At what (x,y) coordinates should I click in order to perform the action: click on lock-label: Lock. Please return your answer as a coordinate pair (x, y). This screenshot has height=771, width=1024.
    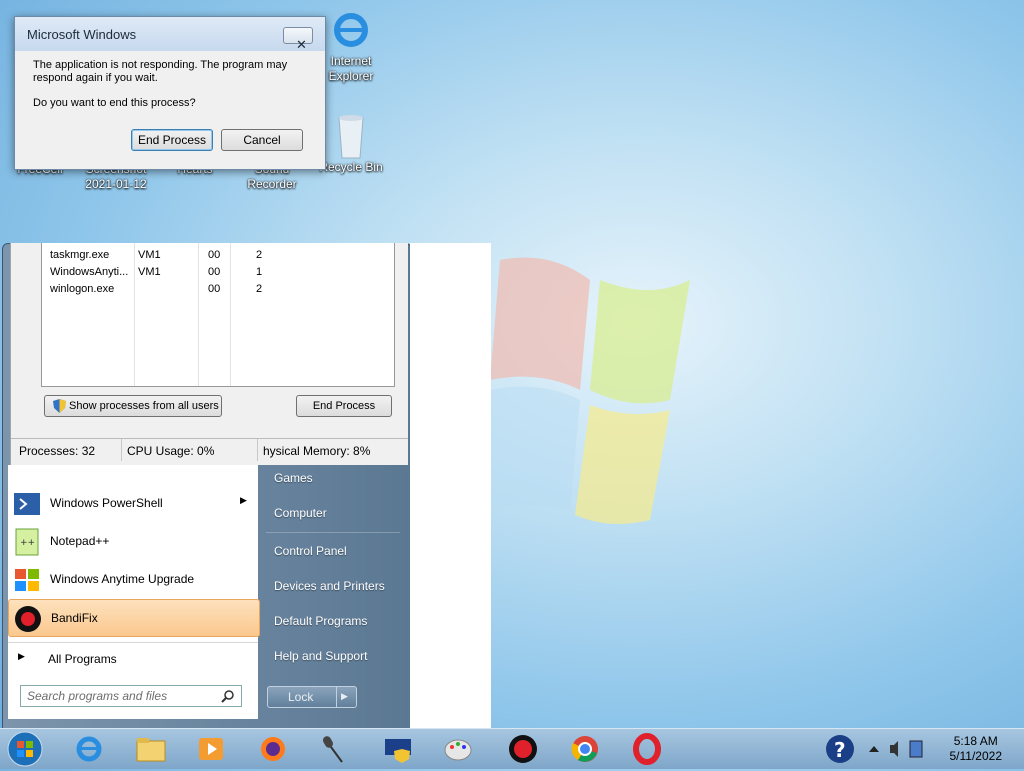
    Looking at the image, I should click on (301, 697).